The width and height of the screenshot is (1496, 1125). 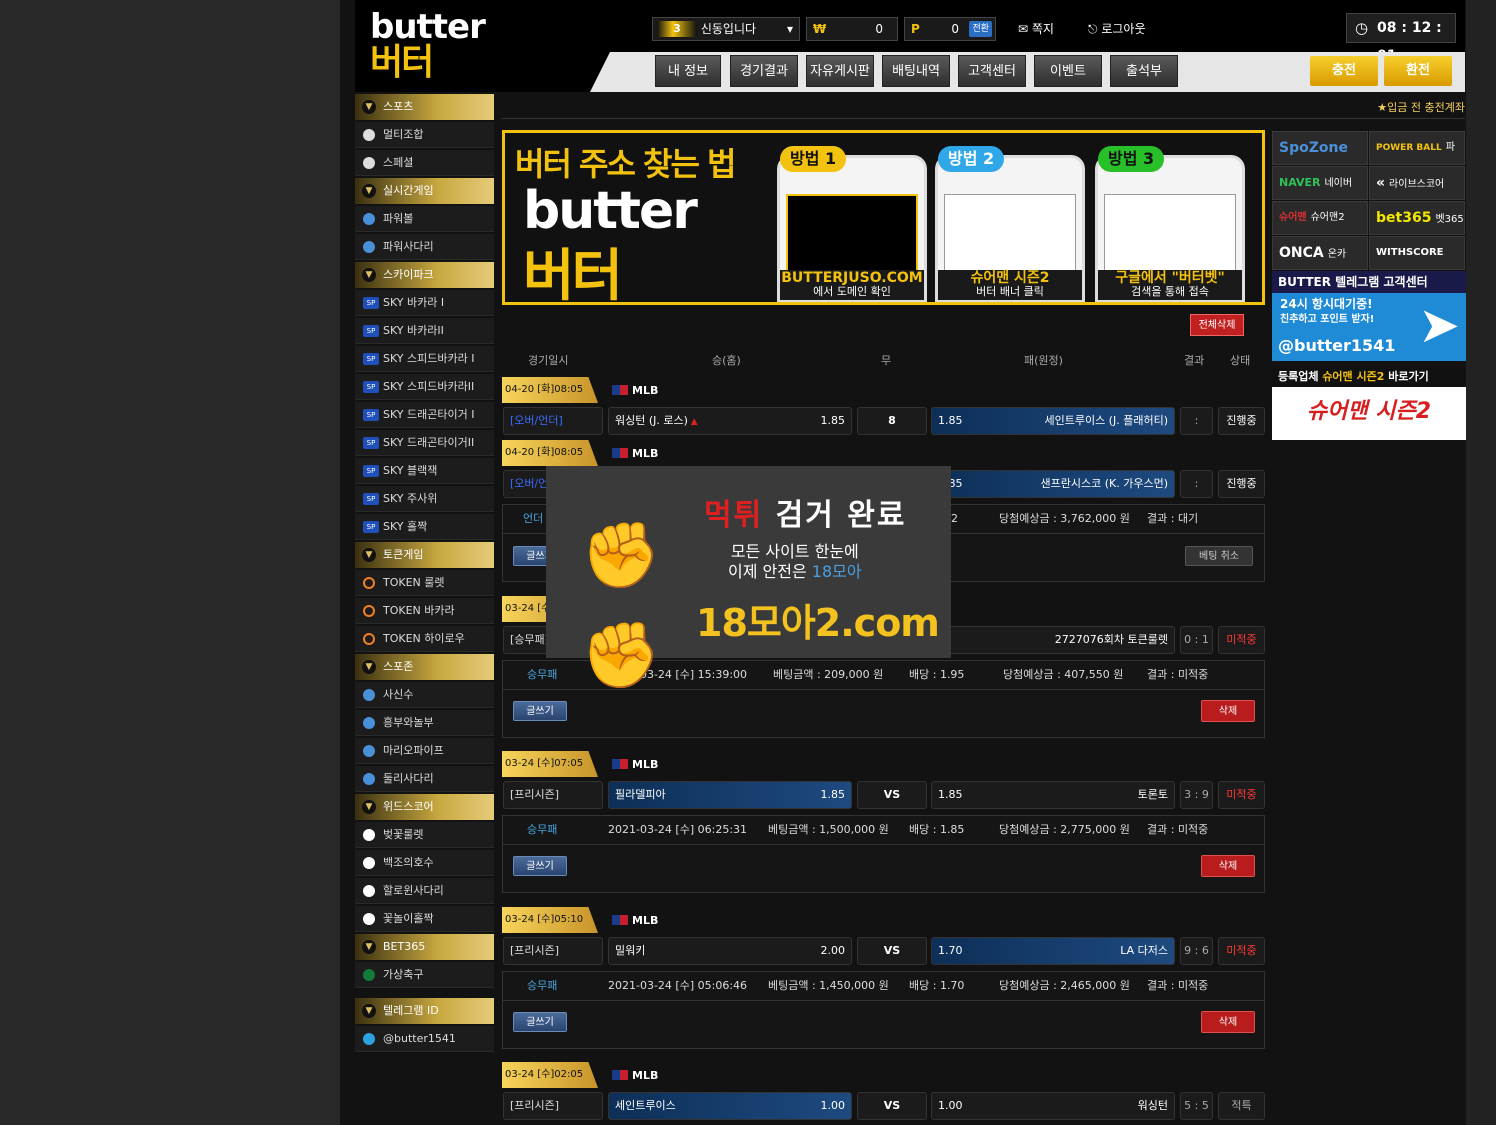 I want to click on home-team-cell: 필라델피아 1.85, so click(x=730, y=795).